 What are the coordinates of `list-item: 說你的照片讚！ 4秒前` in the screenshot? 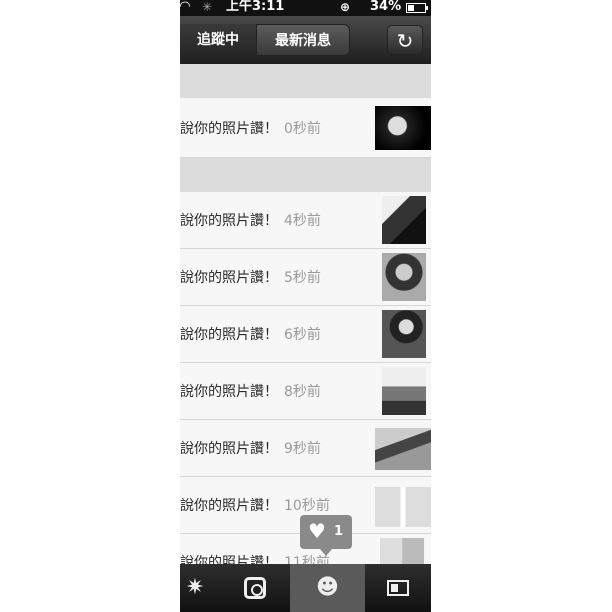 It's located at (305, 220).